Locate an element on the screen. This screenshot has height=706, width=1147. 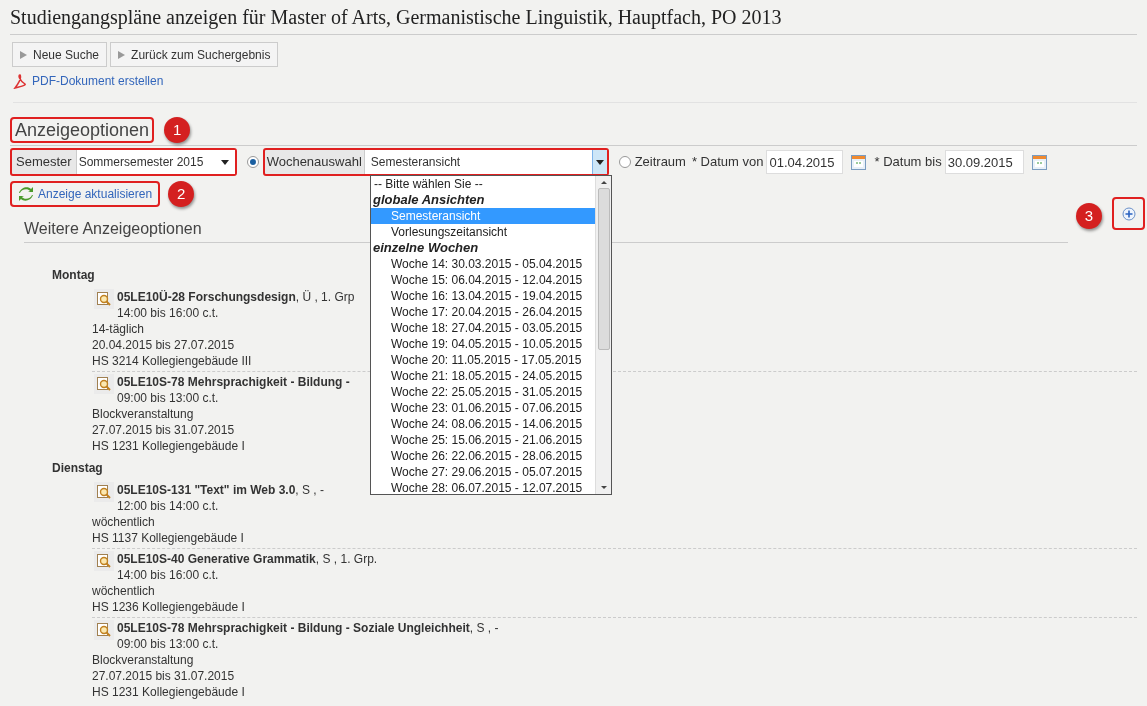
course-title: 05LE10S-78 Mehrsprachigkeit - Bildung - Soziale Ungleichheit, S , - is located at coordinates (308, 628).